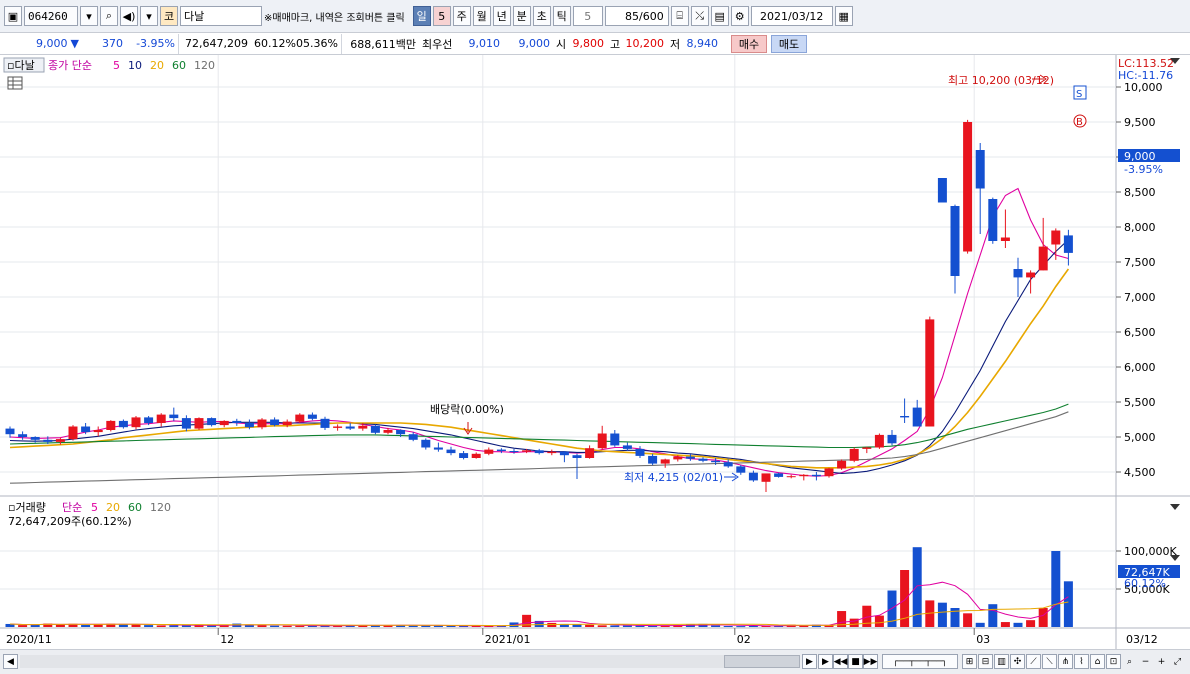 This screenshot has width=1190, height=674. I want to click on fib-tool-icon: ⋔, so click(1065, 661).